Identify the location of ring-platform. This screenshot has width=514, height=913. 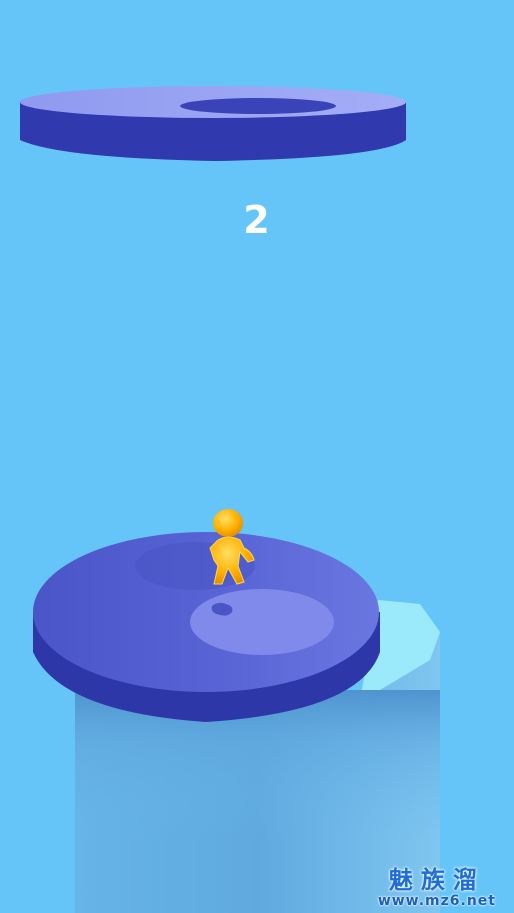
(213, 123).